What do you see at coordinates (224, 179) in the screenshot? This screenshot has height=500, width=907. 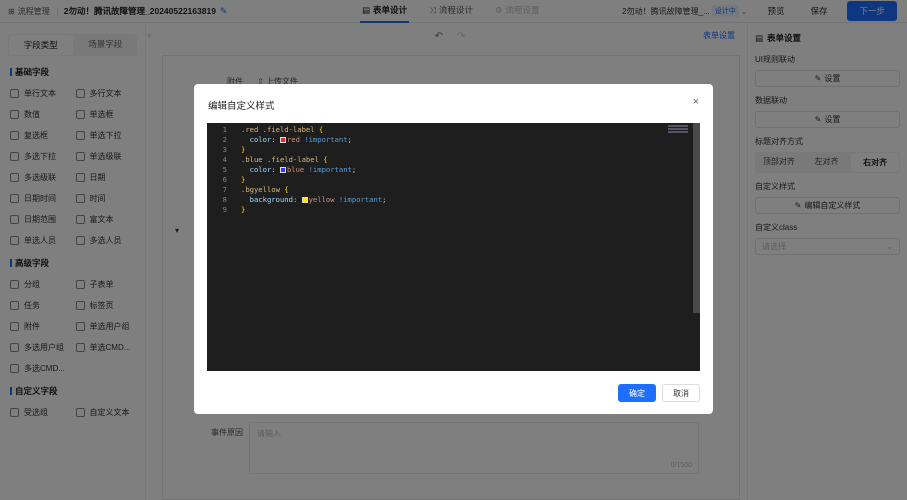 I see `line-number: 6` at bounding box center [224, 179].